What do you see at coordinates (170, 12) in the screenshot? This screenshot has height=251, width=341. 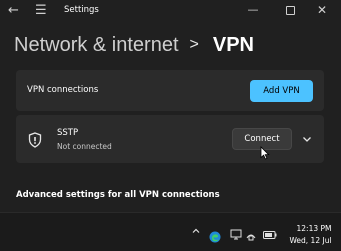 I see `title-bar: ← ☰ Settings — ✕` at bounding box center [170, 12].